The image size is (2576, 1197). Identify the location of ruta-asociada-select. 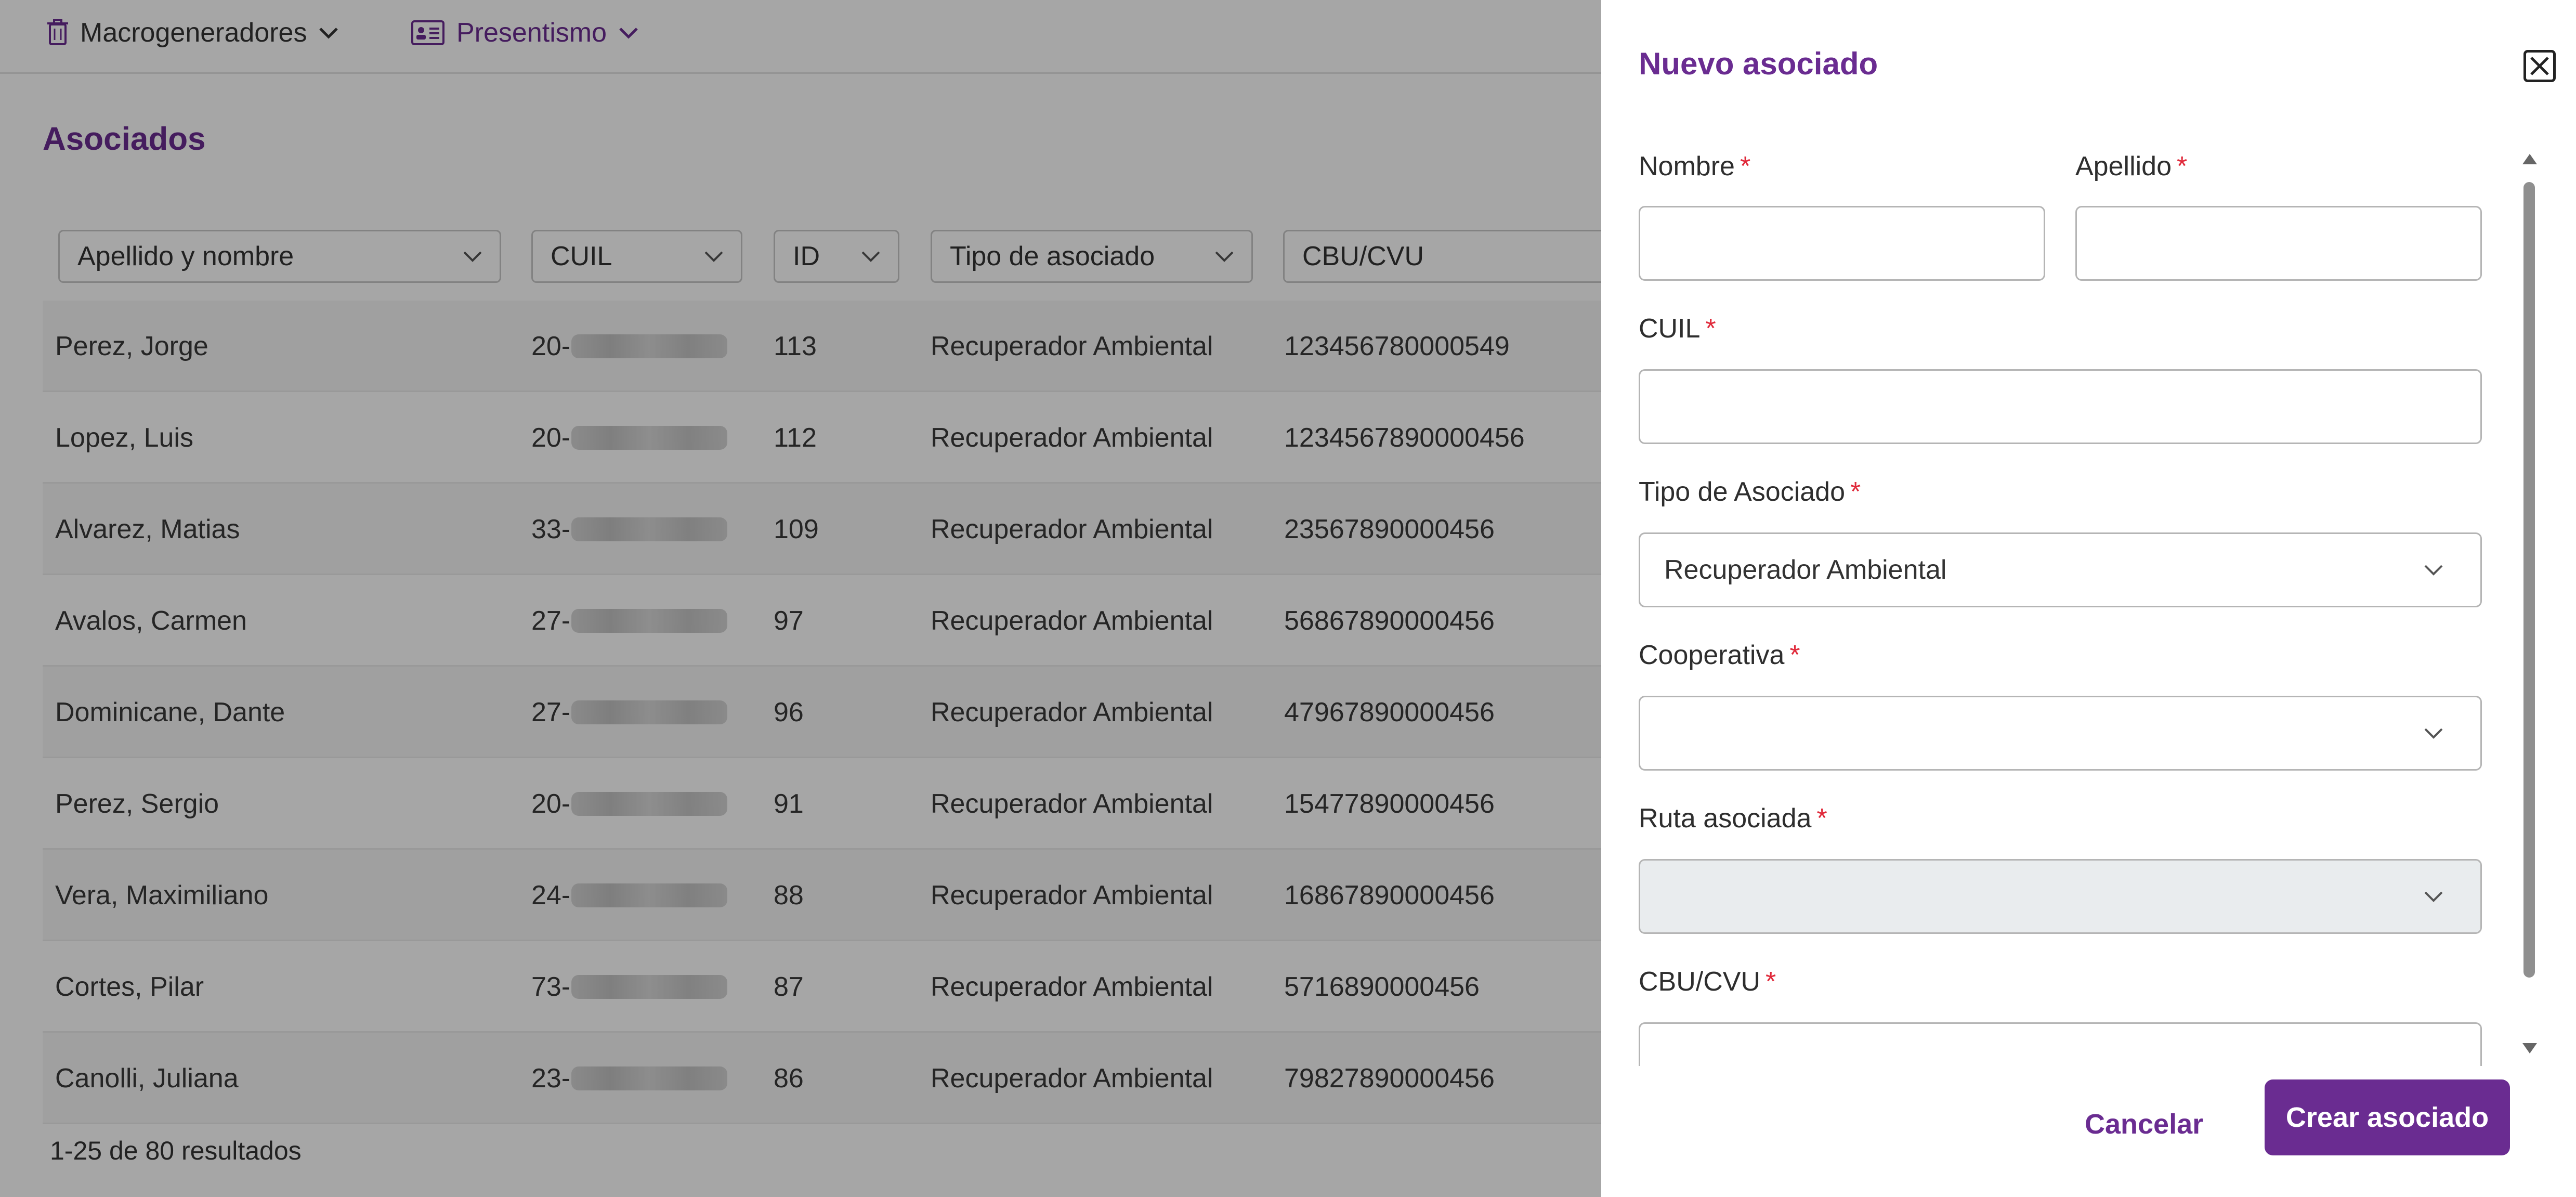
(2060, 896).